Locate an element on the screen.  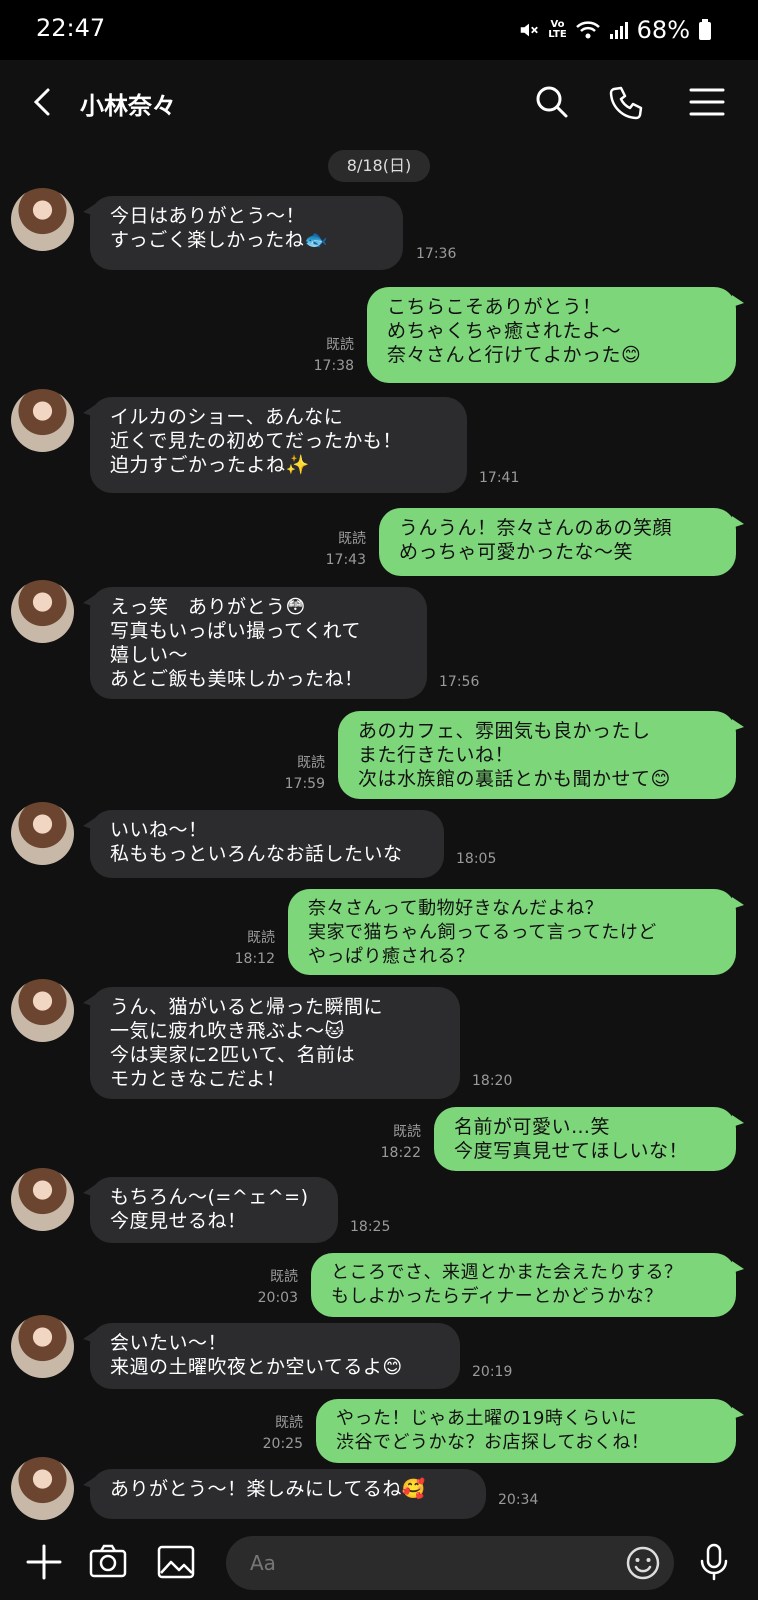
message-time: 20:19 is located at coordinates (492, 1372).